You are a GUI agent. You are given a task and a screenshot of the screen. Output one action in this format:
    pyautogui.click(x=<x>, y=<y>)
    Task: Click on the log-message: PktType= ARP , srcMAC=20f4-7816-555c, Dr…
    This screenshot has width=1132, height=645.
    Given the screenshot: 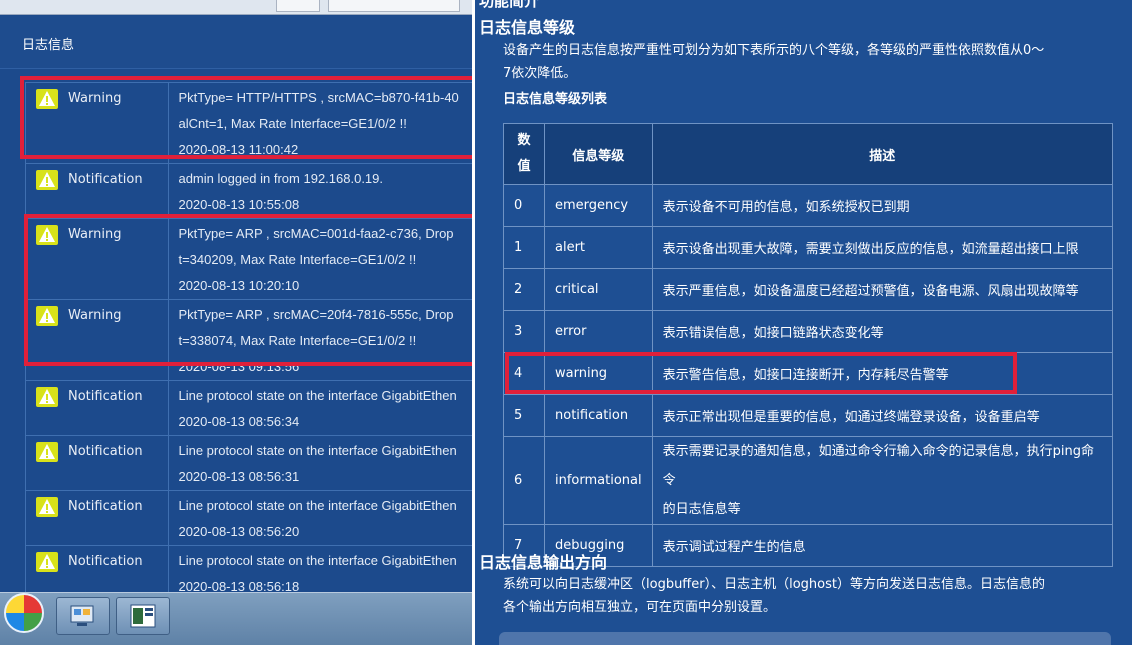 What is the action you would take?
    pyautogui.click(x=316, y=314)
    